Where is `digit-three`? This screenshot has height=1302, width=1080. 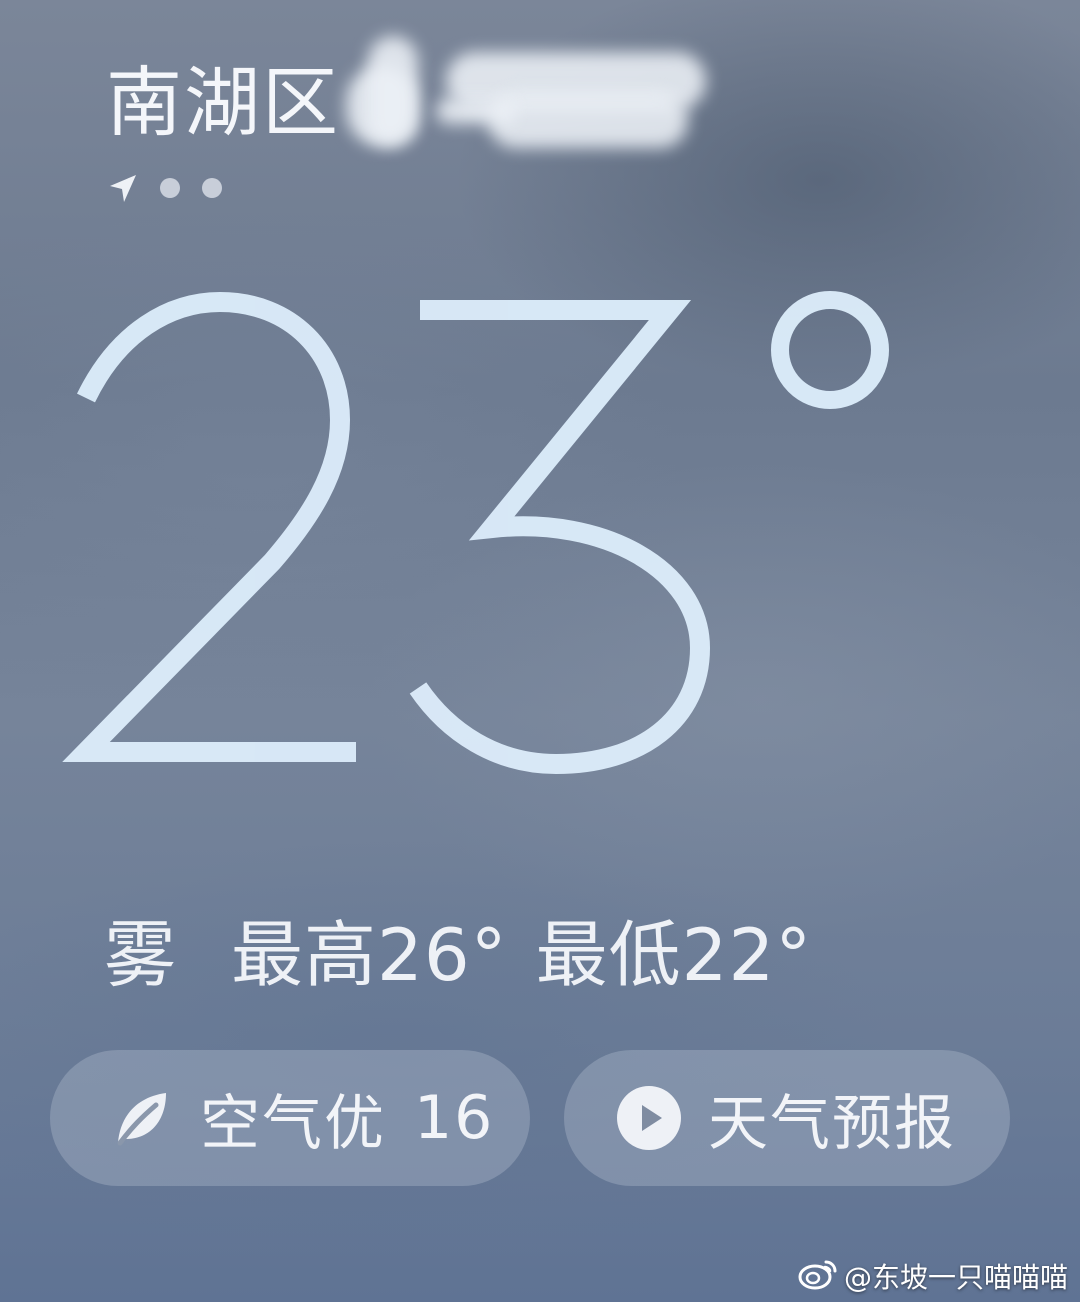
digit-three is located at coordinates (560, 537).